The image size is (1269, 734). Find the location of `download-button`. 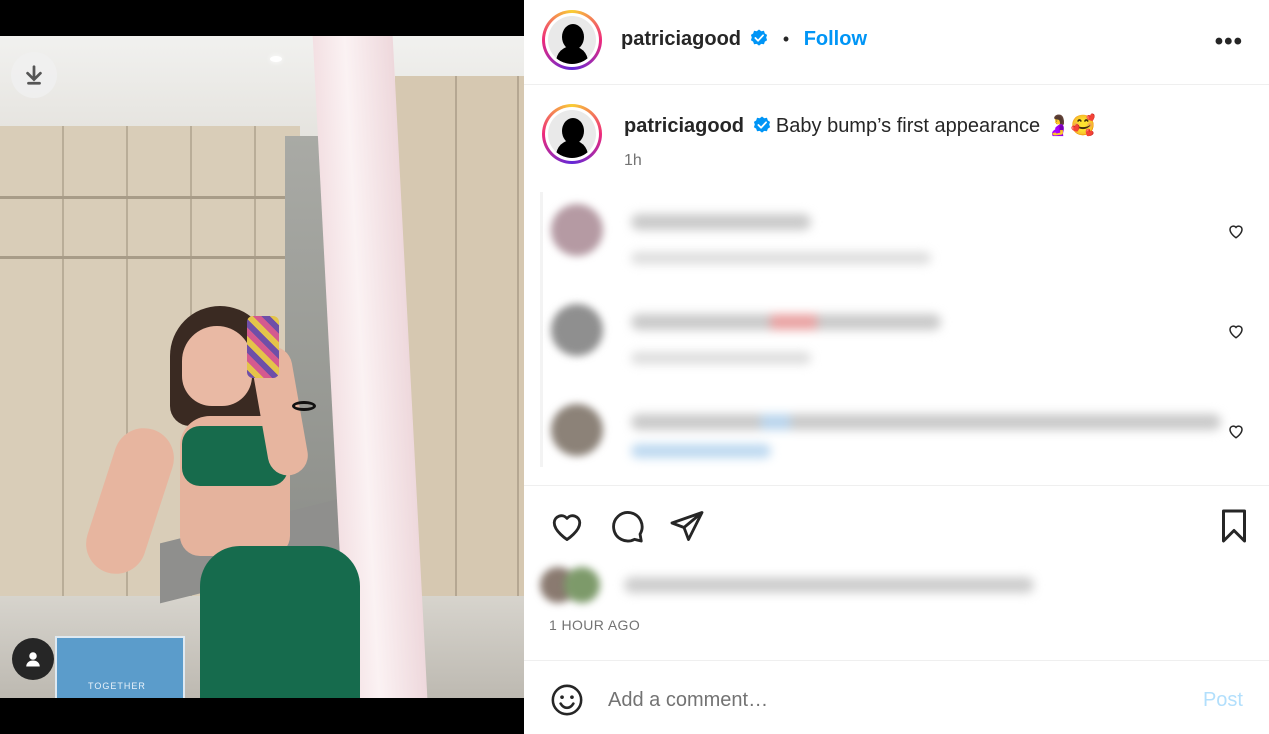

download-button is located at coordinates (34, 75).